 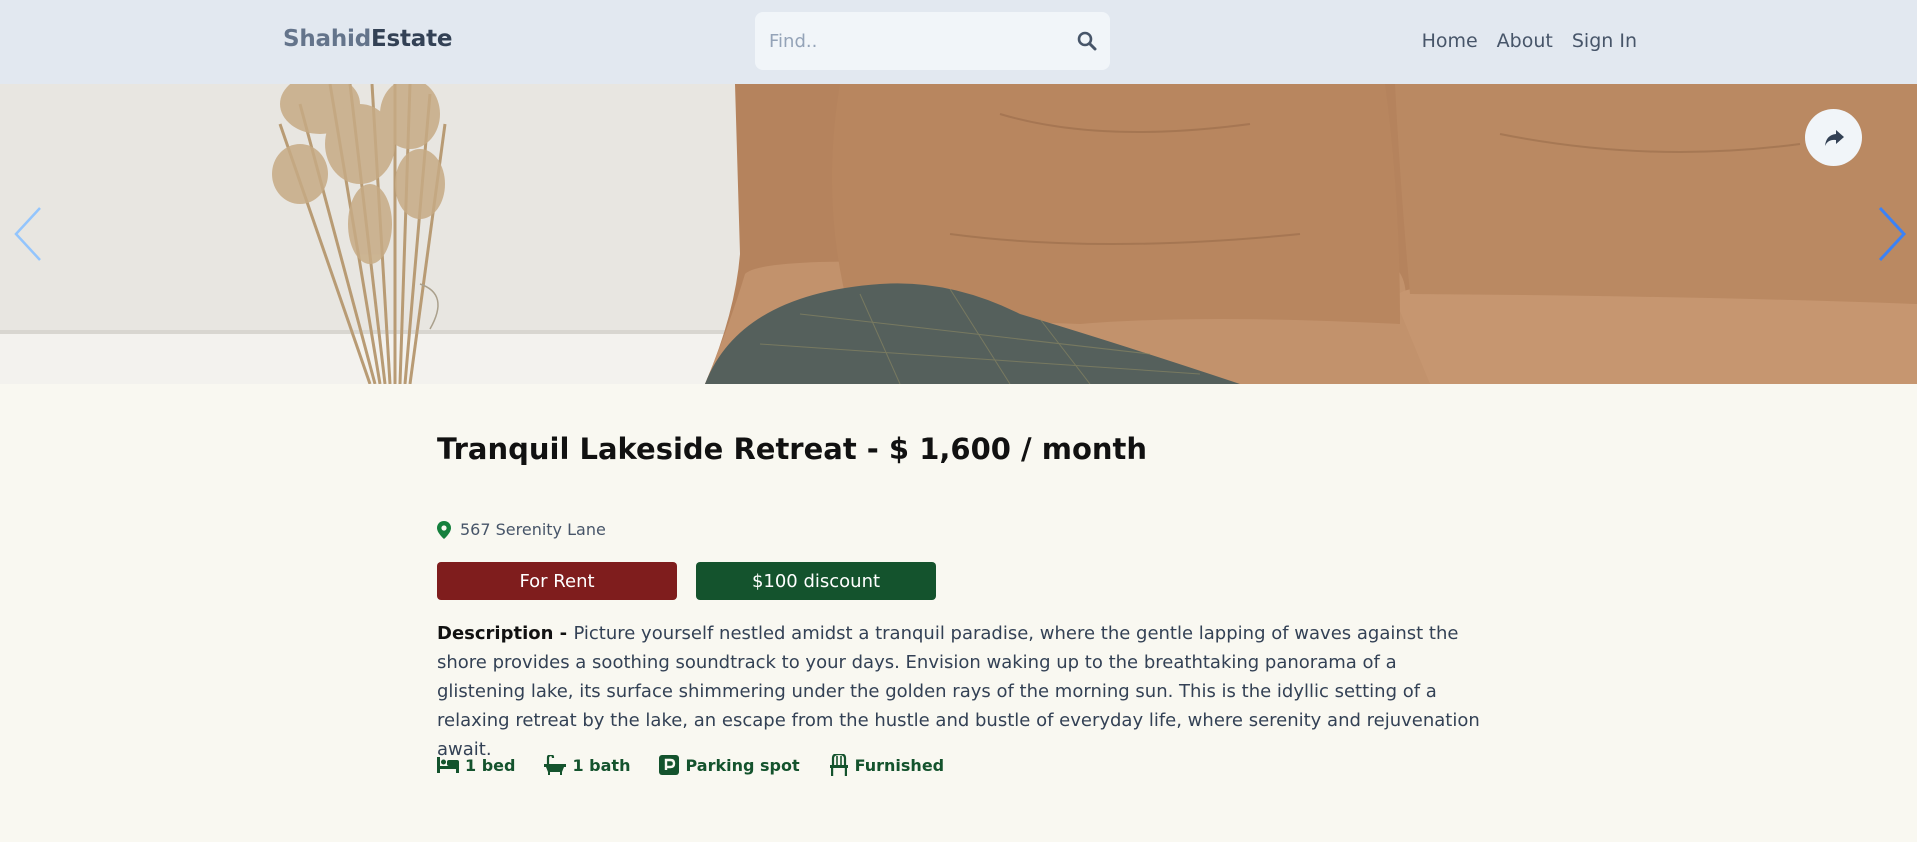 I want to click on chevron-left-icon, so click(x=27, y=234).